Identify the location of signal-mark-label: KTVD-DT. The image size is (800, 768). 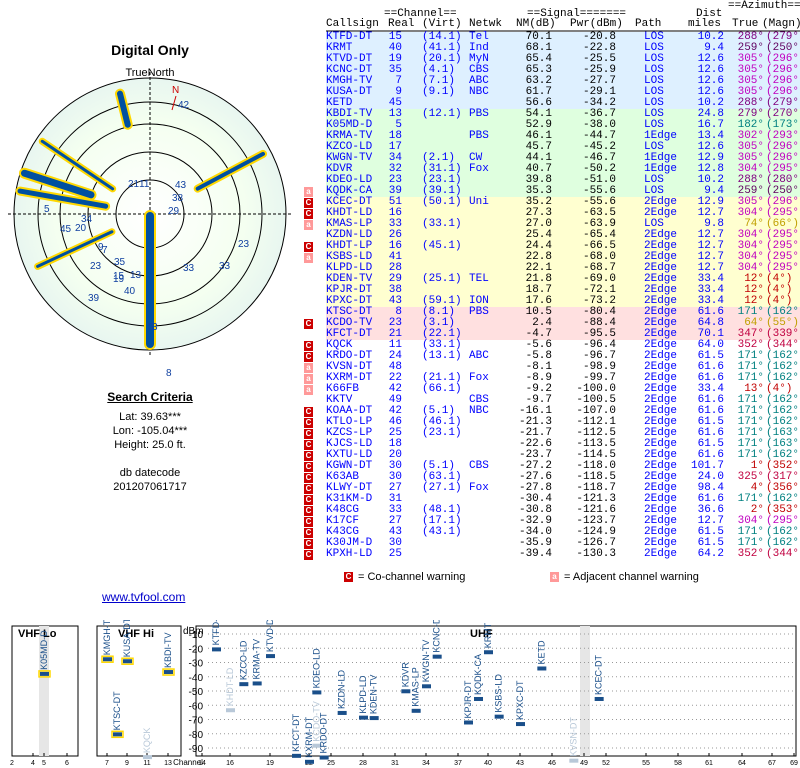
(270, 636).